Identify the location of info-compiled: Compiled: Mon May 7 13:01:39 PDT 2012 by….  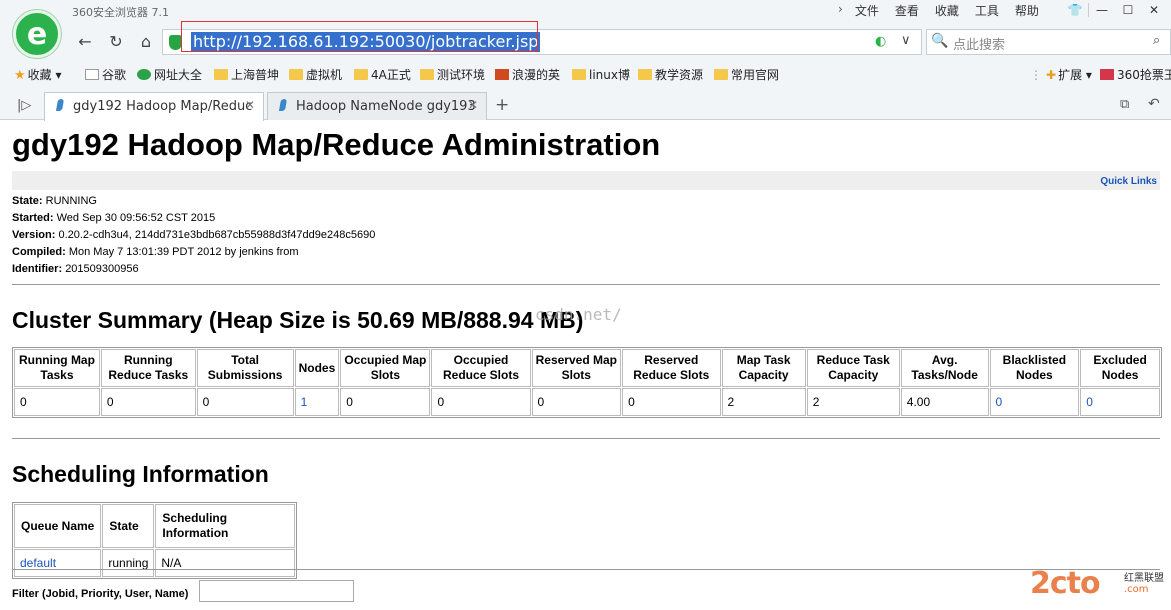
(155, 252).